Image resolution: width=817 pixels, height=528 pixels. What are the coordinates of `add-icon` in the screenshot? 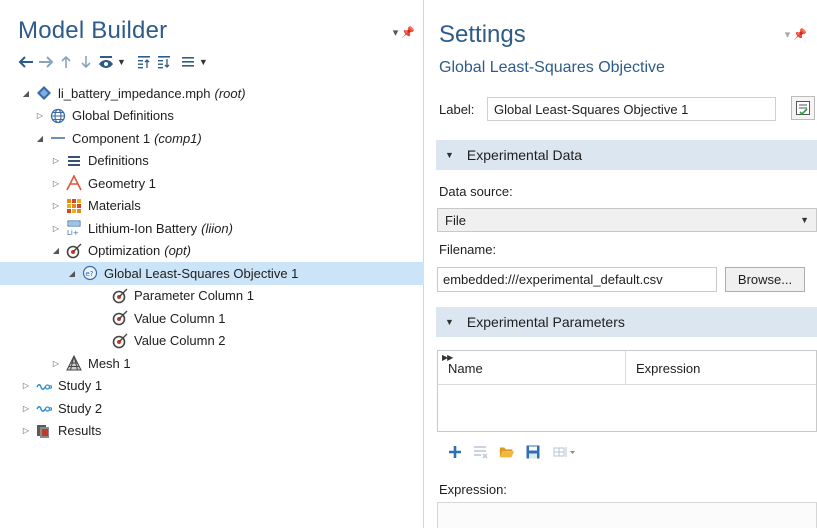 It's located at (455, 452).